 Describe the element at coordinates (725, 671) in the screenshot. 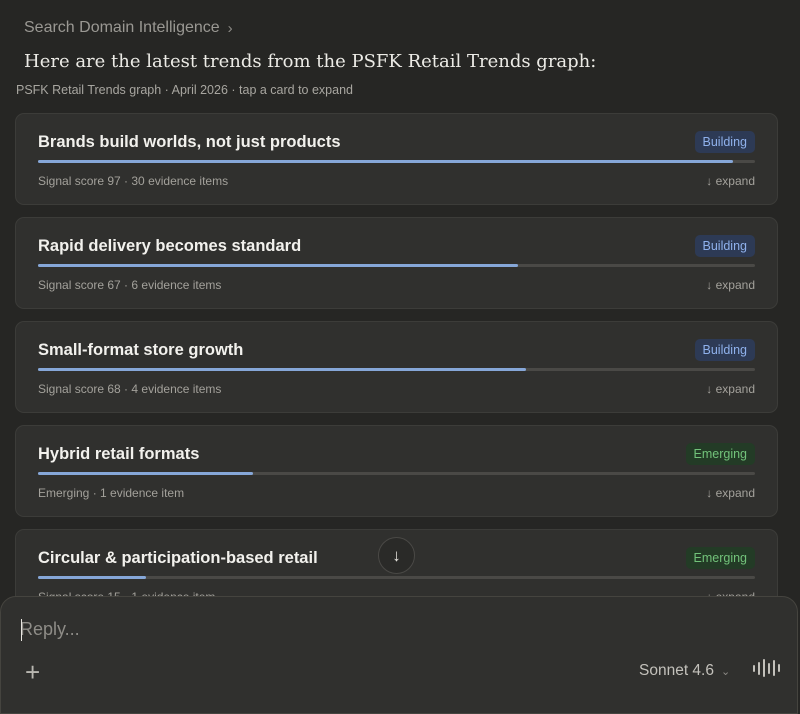

I see `chevron-down-icon: ⌄` at that location.